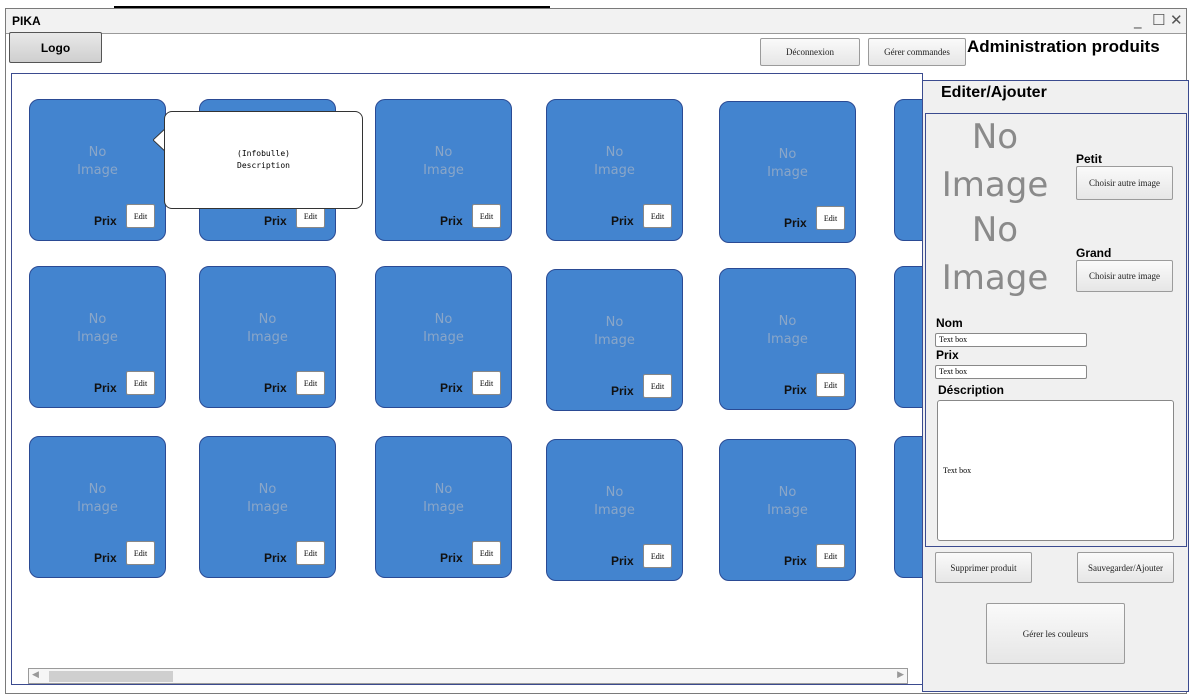 Image resolution: width=1190 pixels, height=697 pixels. I want to click on save-add-button: Sauvegarder/Ajouter, so click(1125, 567).